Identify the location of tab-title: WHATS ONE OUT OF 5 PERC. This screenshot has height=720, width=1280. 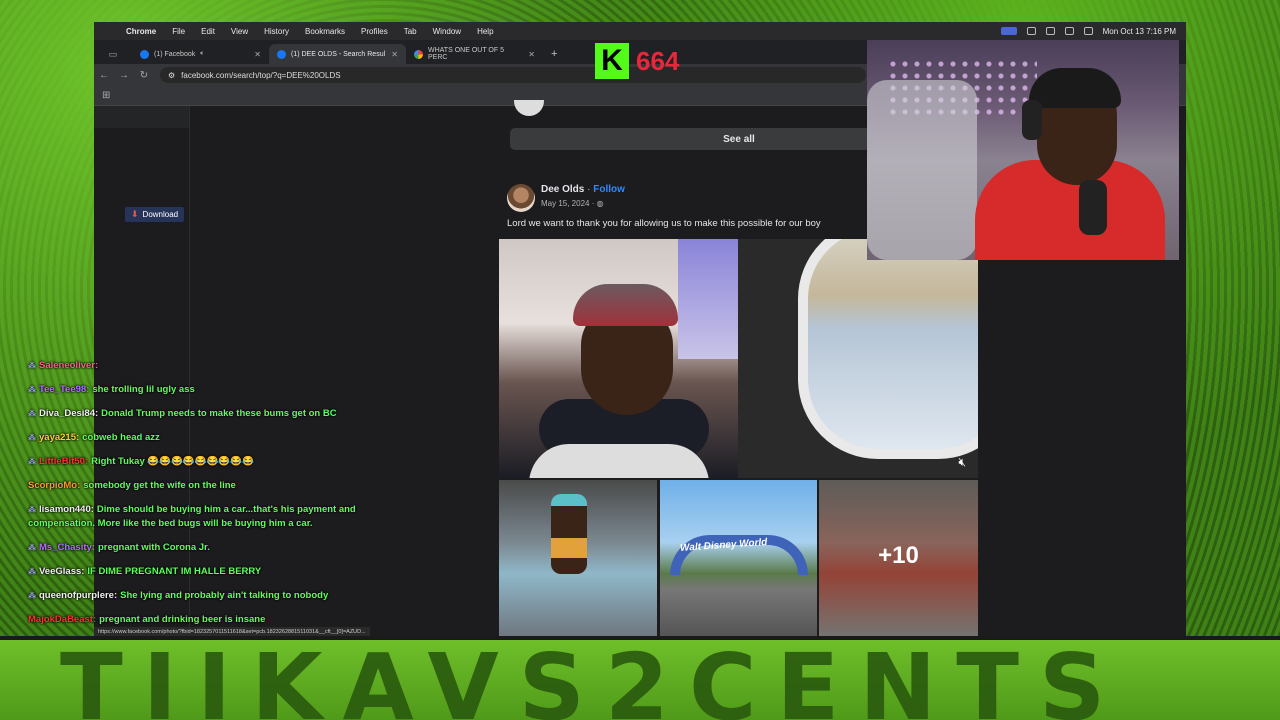
(466, 54).